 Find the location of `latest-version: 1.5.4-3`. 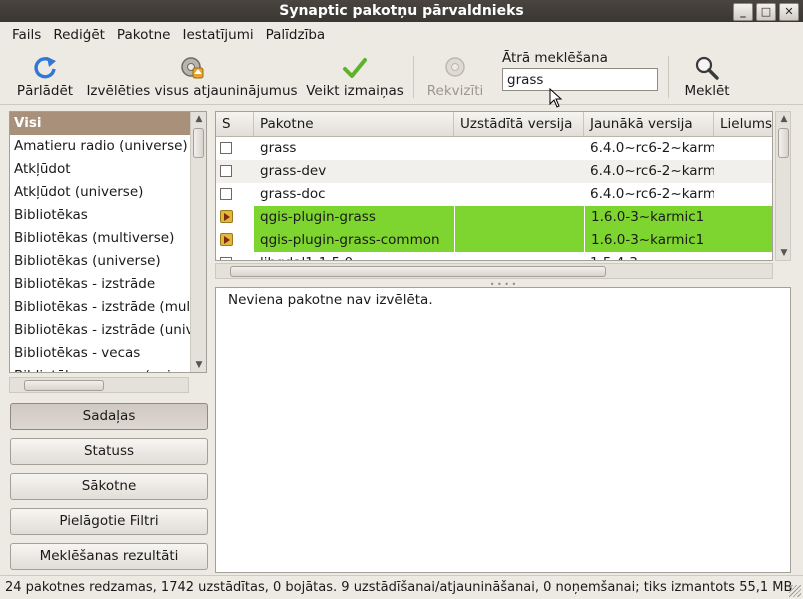

latest-version: 1.5.4-3 is located at coordinates (649, 256).